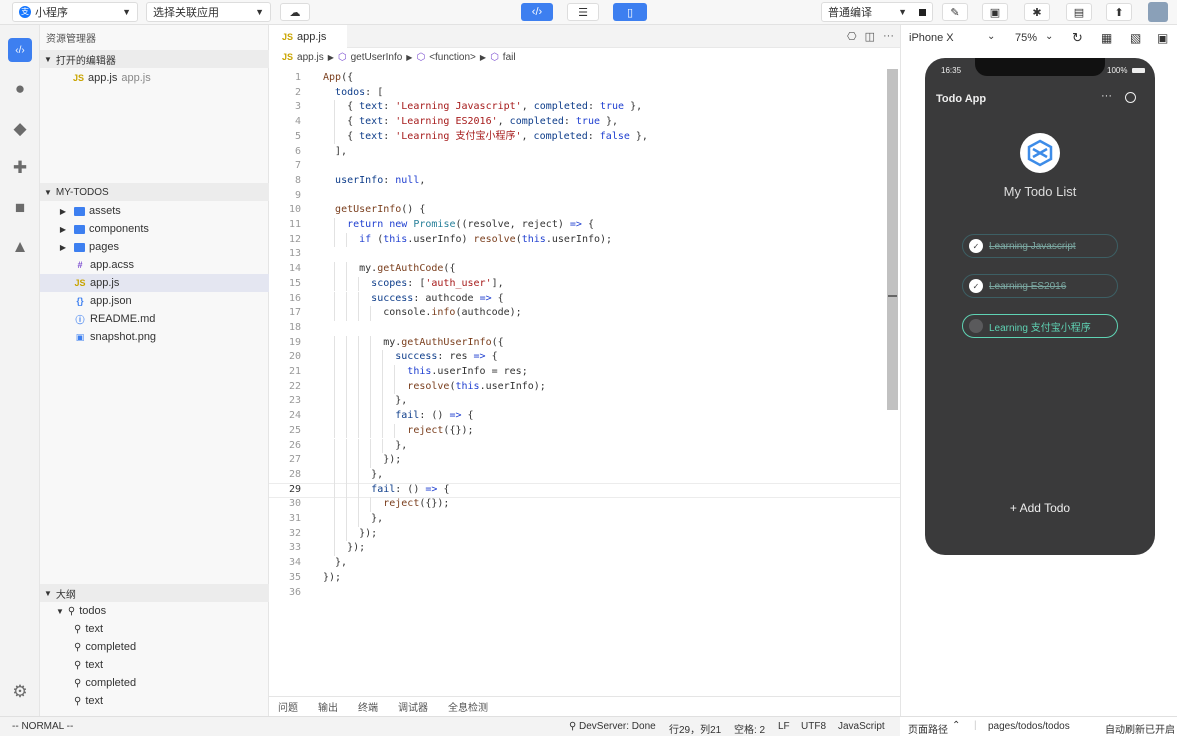  I want to click on tab-terminal: 终端, so click(368, 706).